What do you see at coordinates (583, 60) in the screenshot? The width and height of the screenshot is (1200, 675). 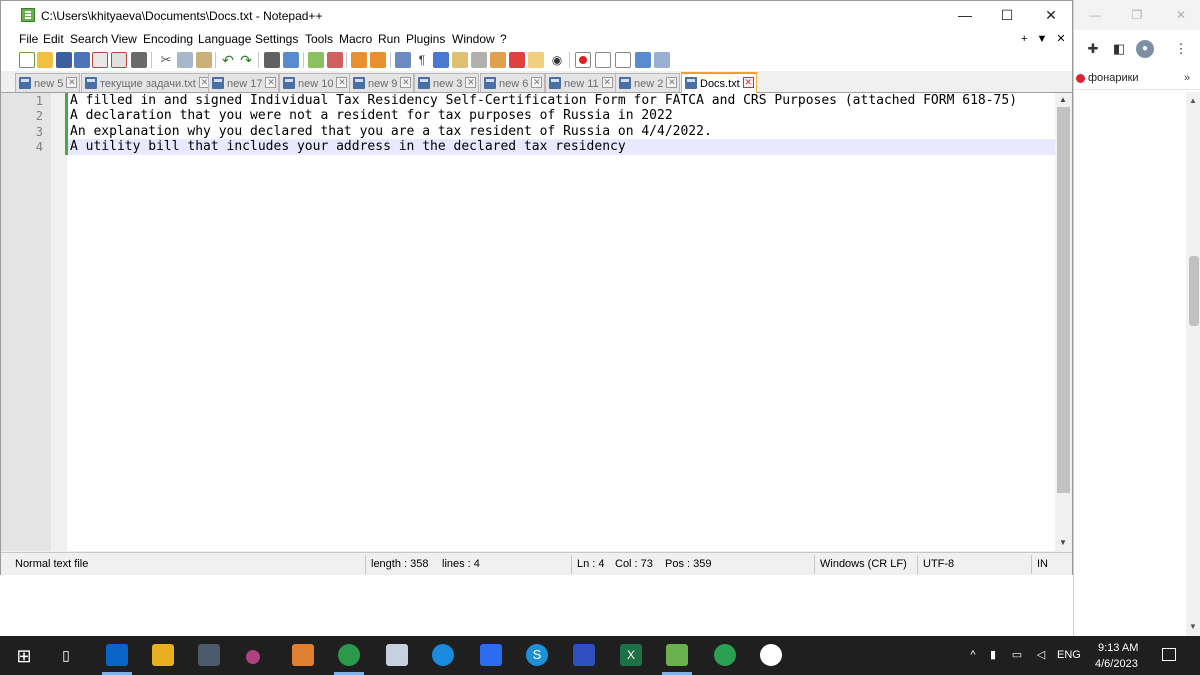 I see `record-macro-icon` at bounding box center [583, 60].